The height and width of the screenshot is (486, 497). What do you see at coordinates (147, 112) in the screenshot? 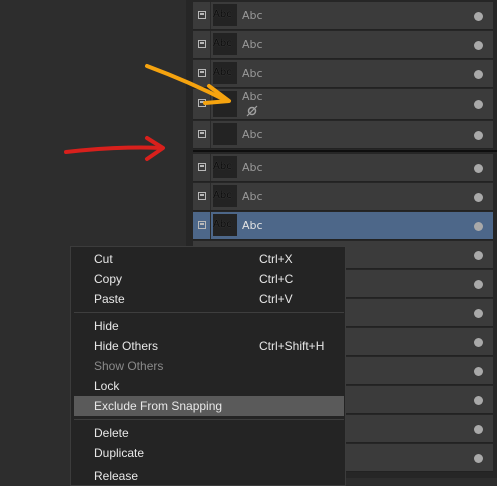
I see `annotation-overlay` at bounding box center [147, 112].